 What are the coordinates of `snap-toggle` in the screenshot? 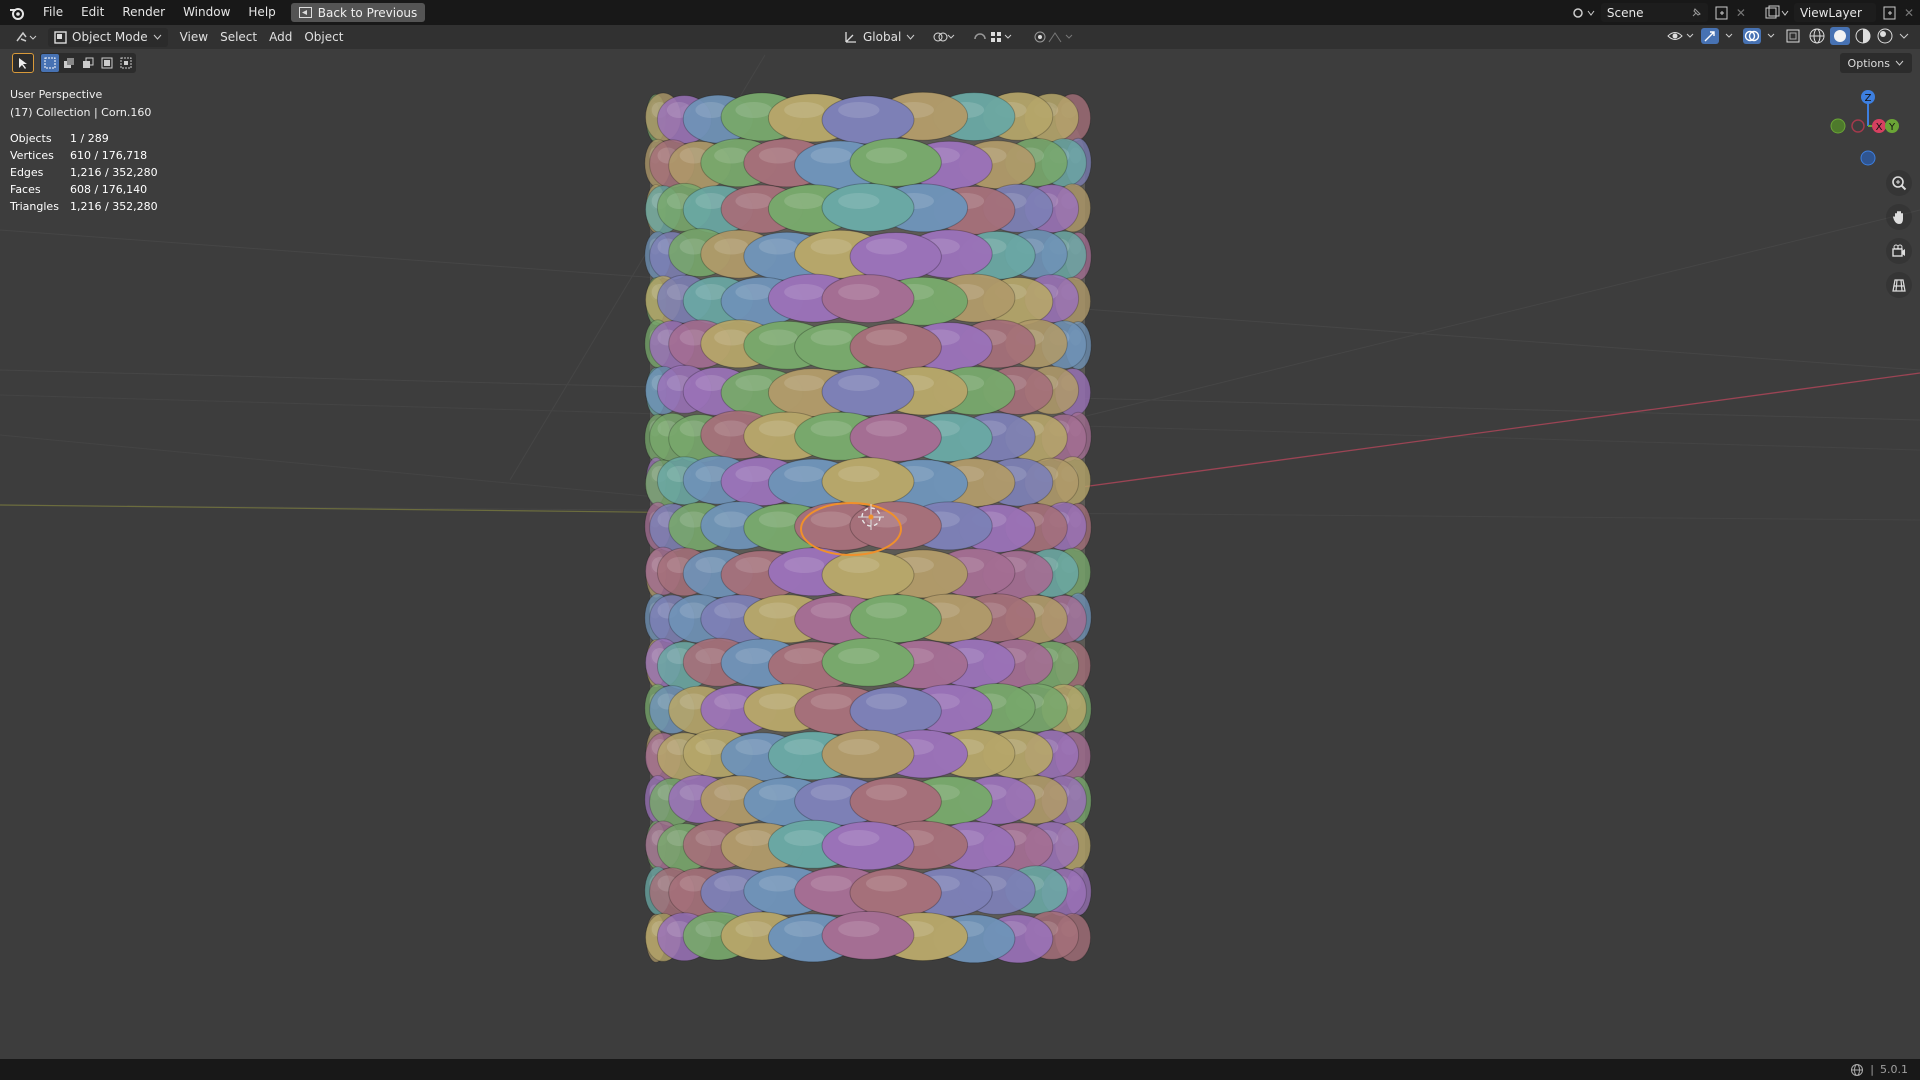 It's located at (994, 36).